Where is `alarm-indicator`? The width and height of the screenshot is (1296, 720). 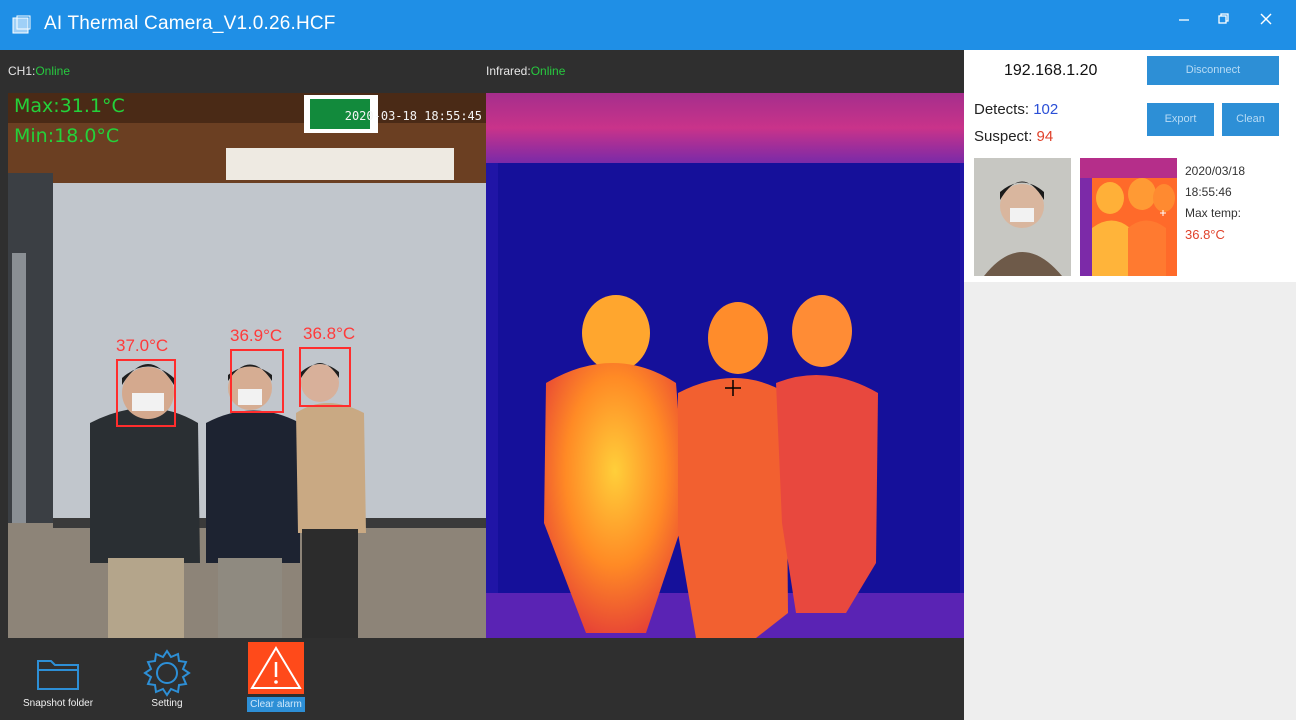 alarm-indicator is located at coordinates (276, 668).